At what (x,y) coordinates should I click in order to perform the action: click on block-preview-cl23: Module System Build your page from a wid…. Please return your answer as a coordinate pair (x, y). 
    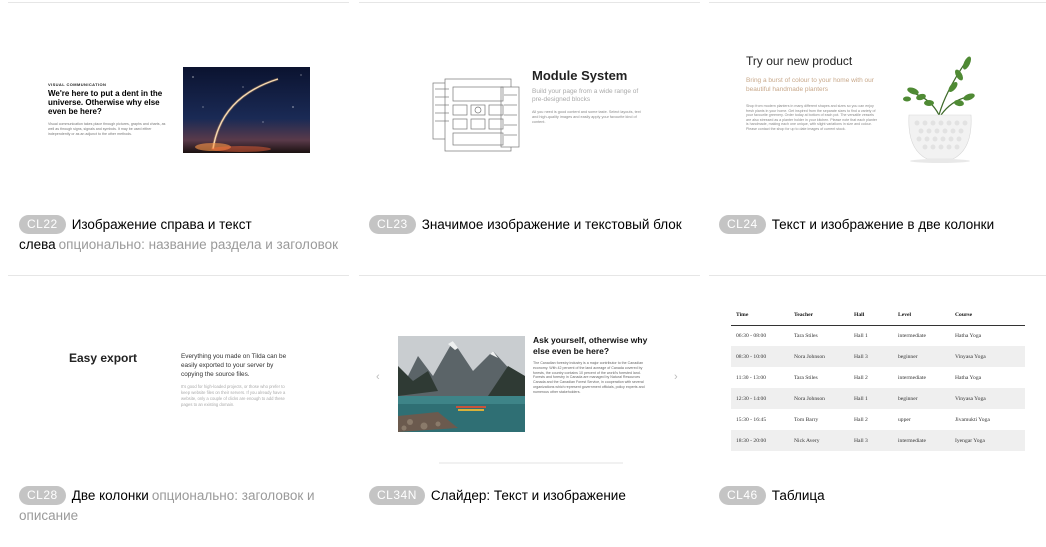
    Looking at the image, I should click on (529, 103).